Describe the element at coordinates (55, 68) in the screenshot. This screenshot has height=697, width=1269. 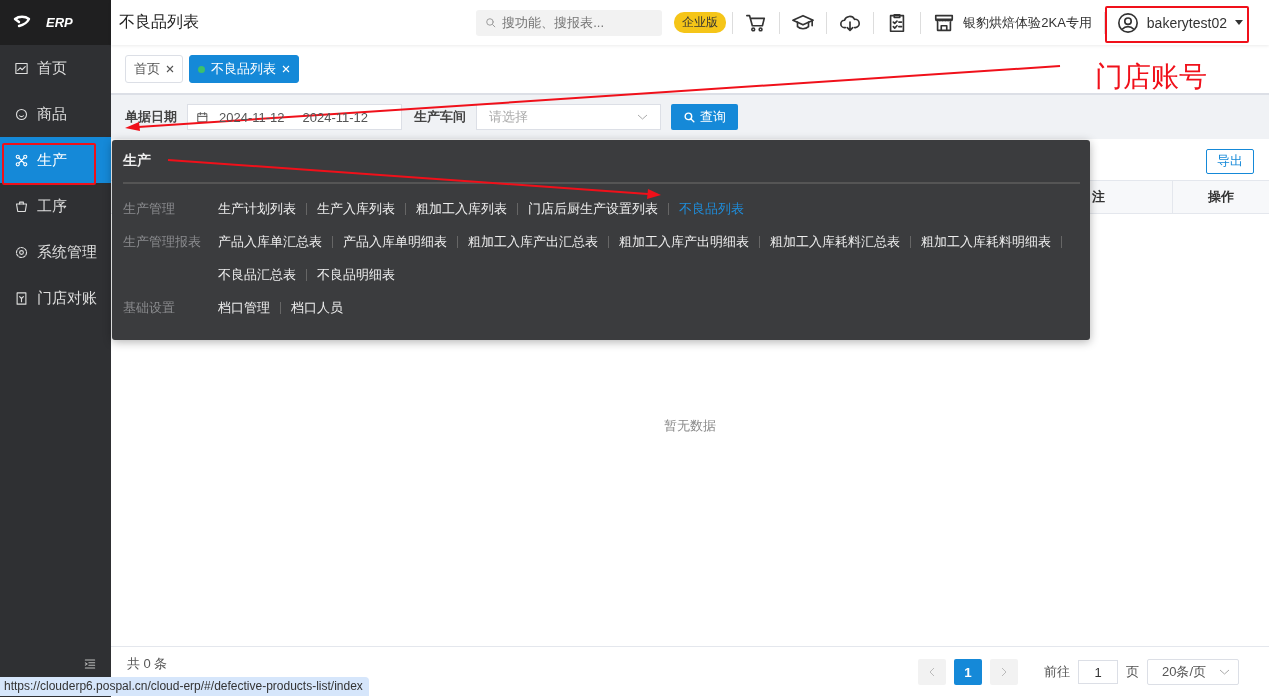
I see `sidebar-item: 首页` at that location.